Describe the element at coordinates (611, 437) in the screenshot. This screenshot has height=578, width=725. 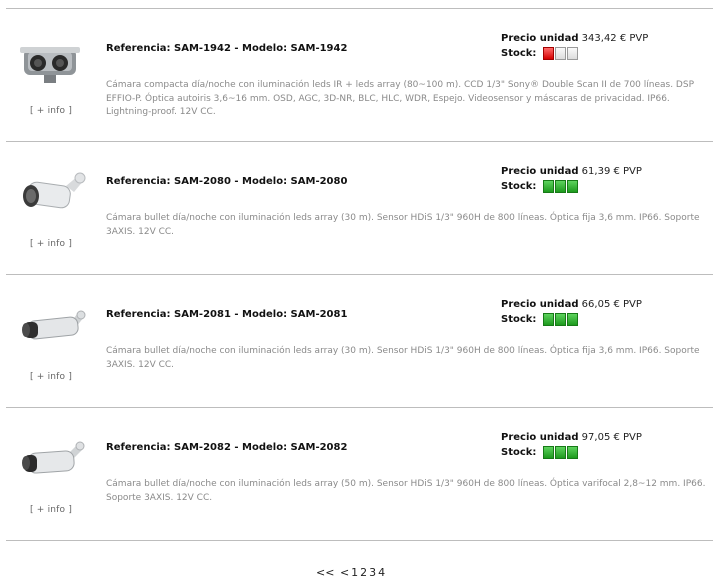
I see `price-value: 97,05 € PVP` at that location.